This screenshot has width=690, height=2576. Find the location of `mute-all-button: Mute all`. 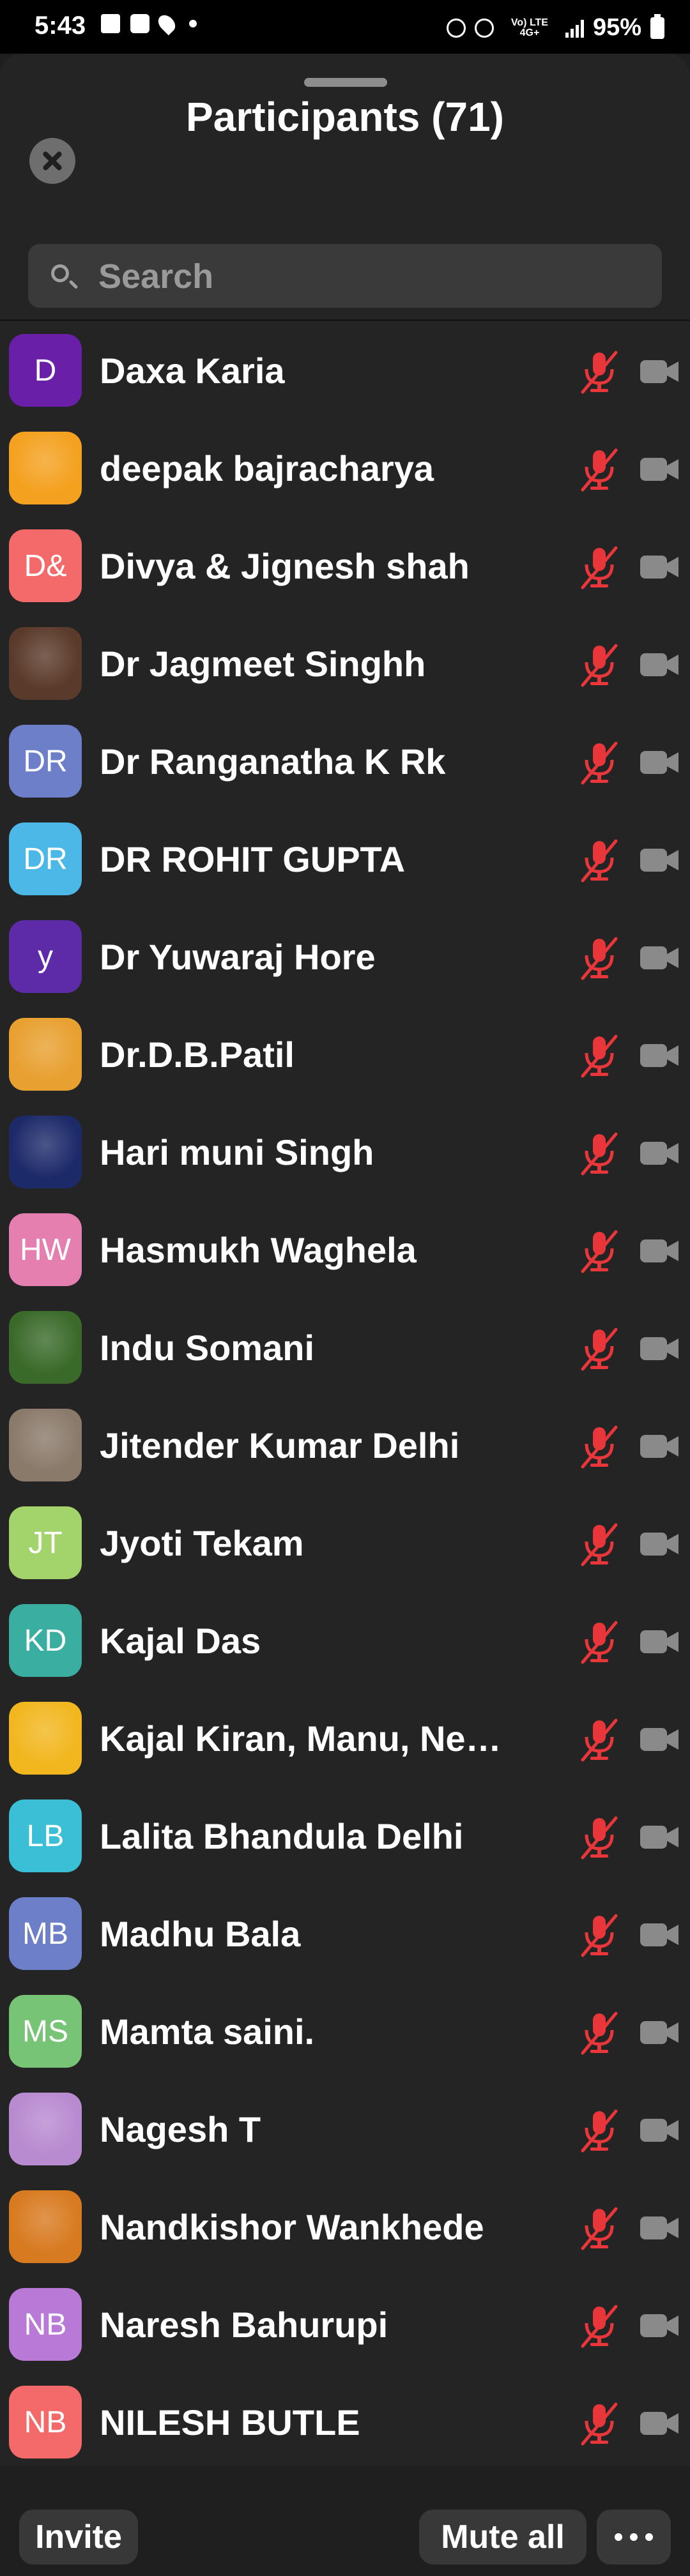

mute-all-button: Mute all is located at coordinates (502, 2538).